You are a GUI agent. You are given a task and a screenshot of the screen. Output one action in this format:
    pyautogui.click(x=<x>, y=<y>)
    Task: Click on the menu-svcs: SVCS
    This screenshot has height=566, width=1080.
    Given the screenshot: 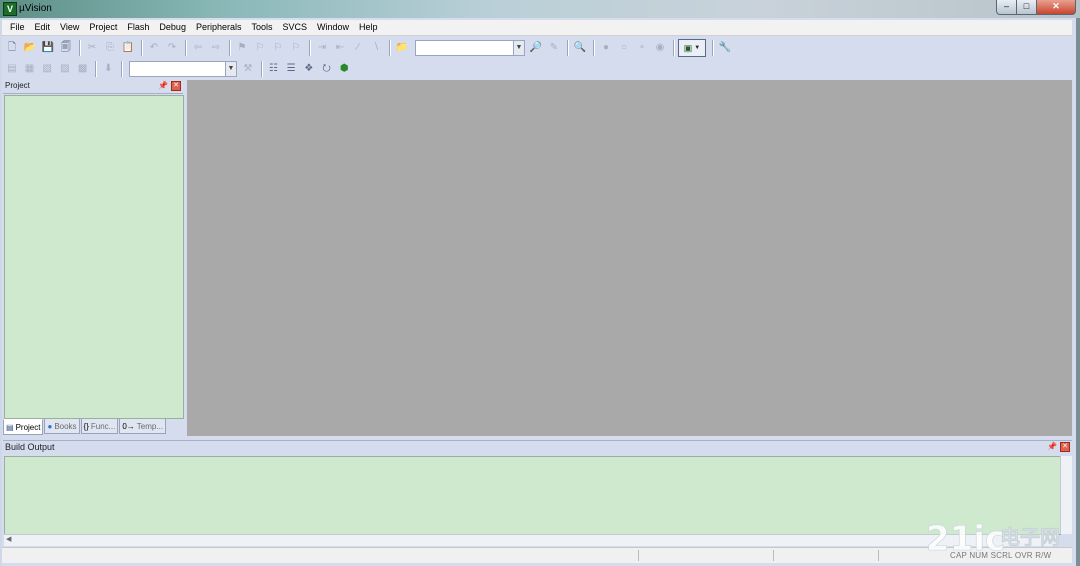 What is the action you would take?
    pyautogui.click(x=295, y=27)
    